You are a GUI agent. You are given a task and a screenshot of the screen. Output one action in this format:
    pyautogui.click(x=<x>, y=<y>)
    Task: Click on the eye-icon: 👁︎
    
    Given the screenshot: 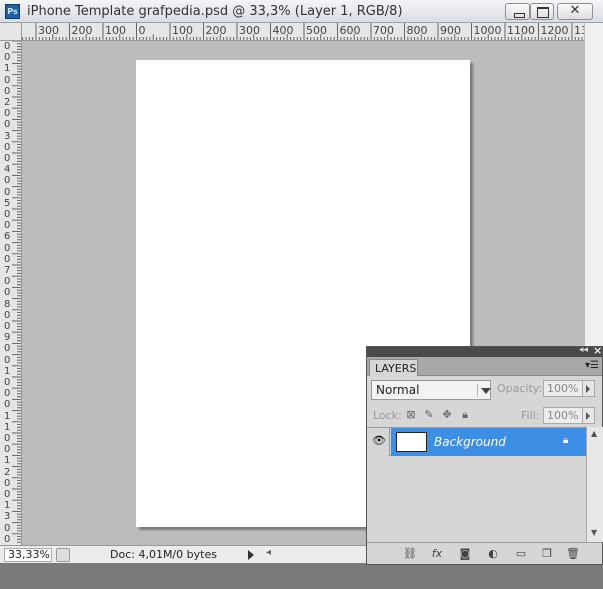 What is the action you would take?
    pyautogui.click(x=379, y=440)
    